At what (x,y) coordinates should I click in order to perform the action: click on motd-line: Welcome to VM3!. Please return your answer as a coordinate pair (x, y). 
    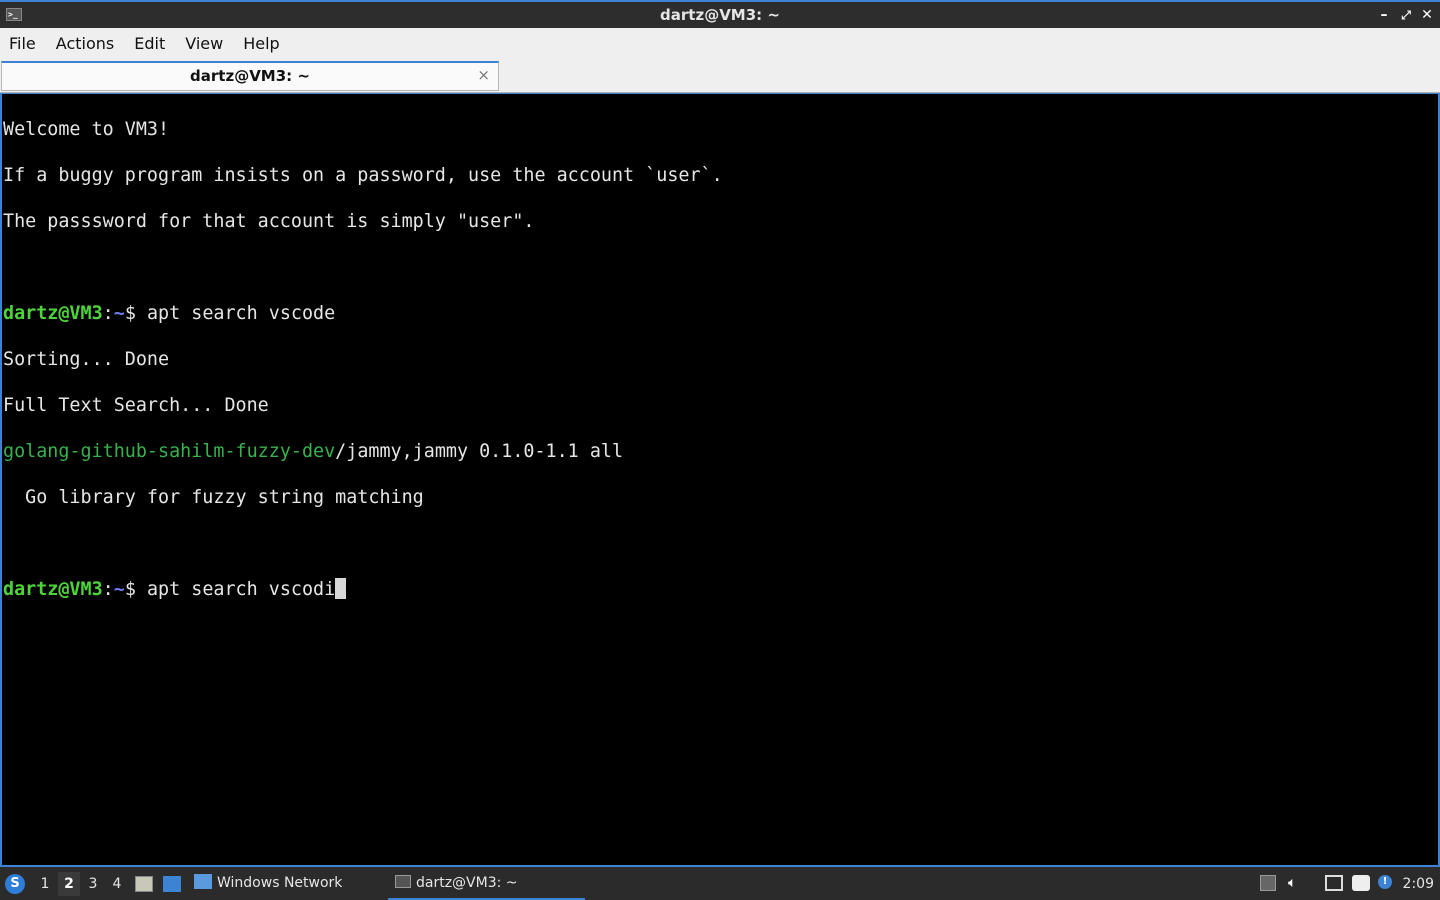
    Looking at the image, I should click on (86, 129).